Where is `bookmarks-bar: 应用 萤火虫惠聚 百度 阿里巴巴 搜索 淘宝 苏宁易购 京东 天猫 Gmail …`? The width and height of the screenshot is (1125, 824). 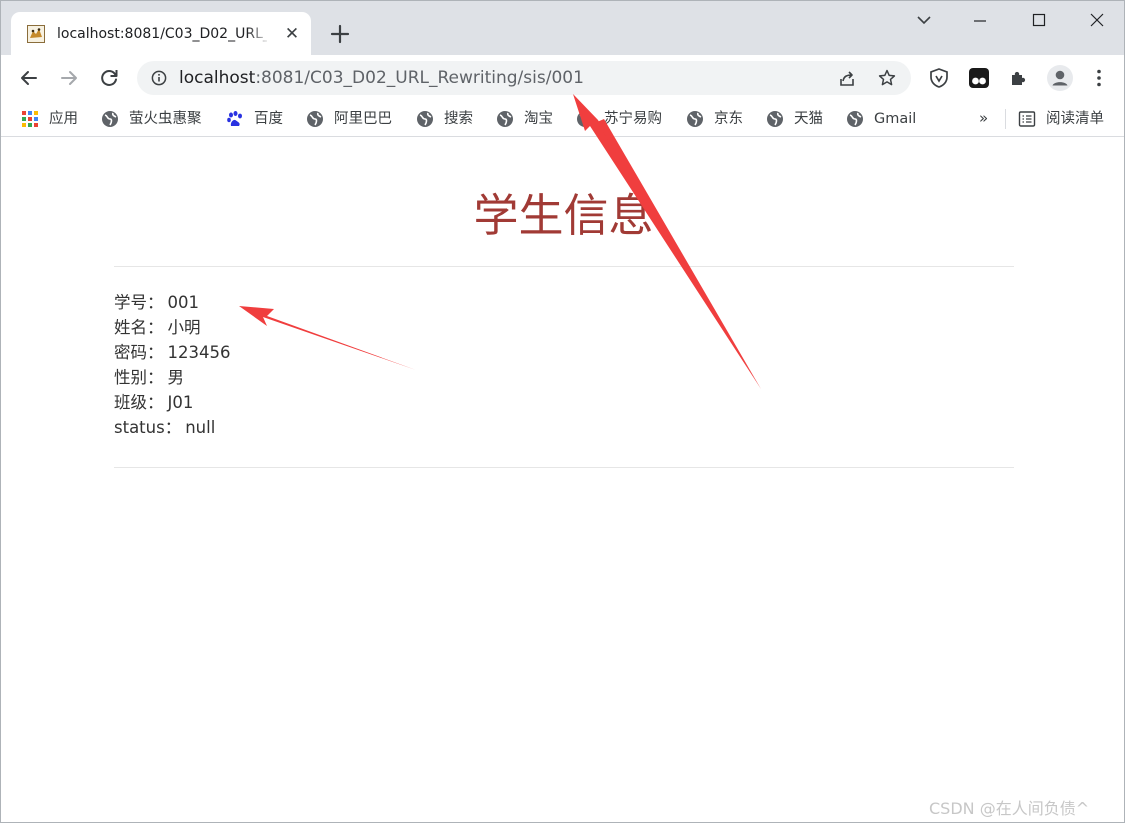 bookmarks-bar: 应用 萤火虫惠聚 百度 阿里巴巴 搜索 淘宝 苏宁易购 京东 天猫 Gmail … is located at coordinates (562, 119).